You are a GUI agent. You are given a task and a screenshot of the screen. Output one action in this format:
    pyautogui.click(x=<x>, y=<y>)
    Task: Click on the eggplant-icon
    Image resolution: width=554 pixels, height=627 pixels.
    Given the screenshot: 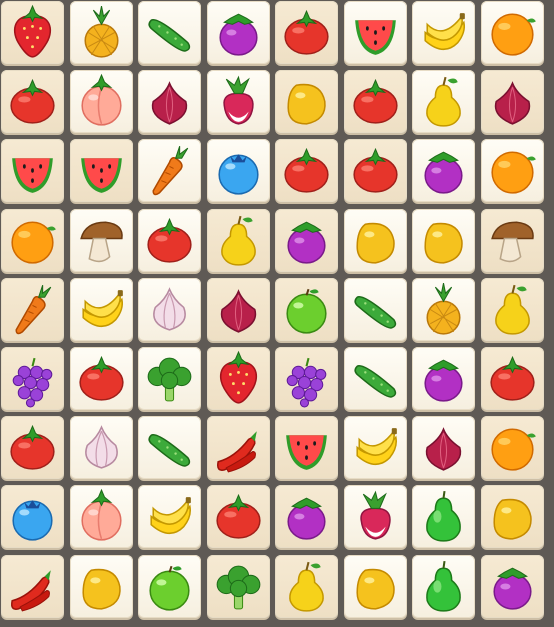 What is the action you would take?
    pyautogui.click(x=238, y=34)
    